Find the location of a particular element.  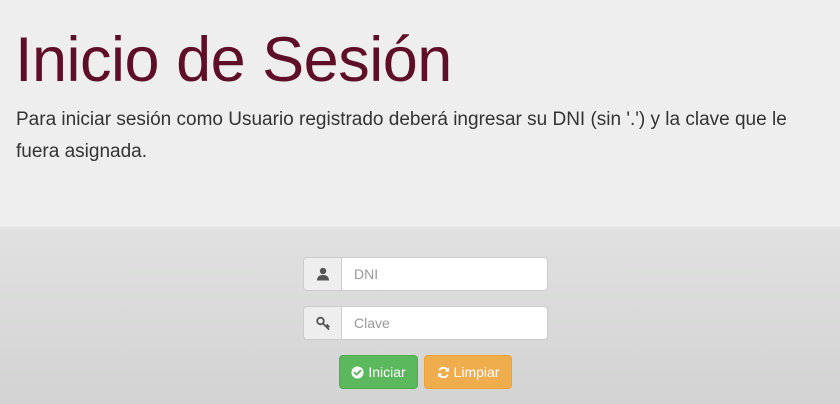

limpiar-button: Limpiar is located at coordinates (468, 372).